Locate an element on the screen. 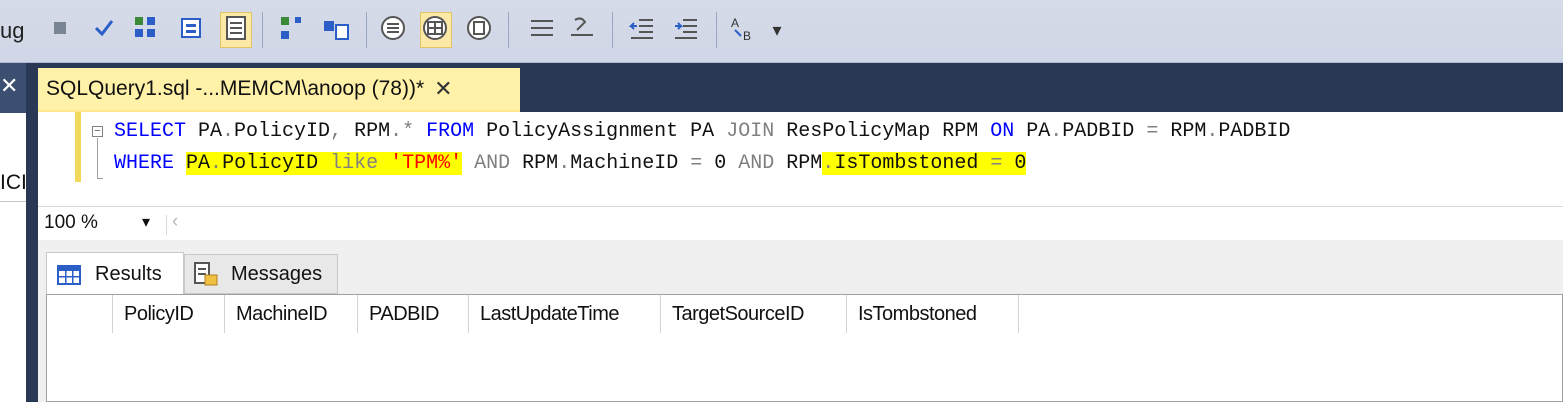  query-designer-icon is located at coordinates (192, 30).